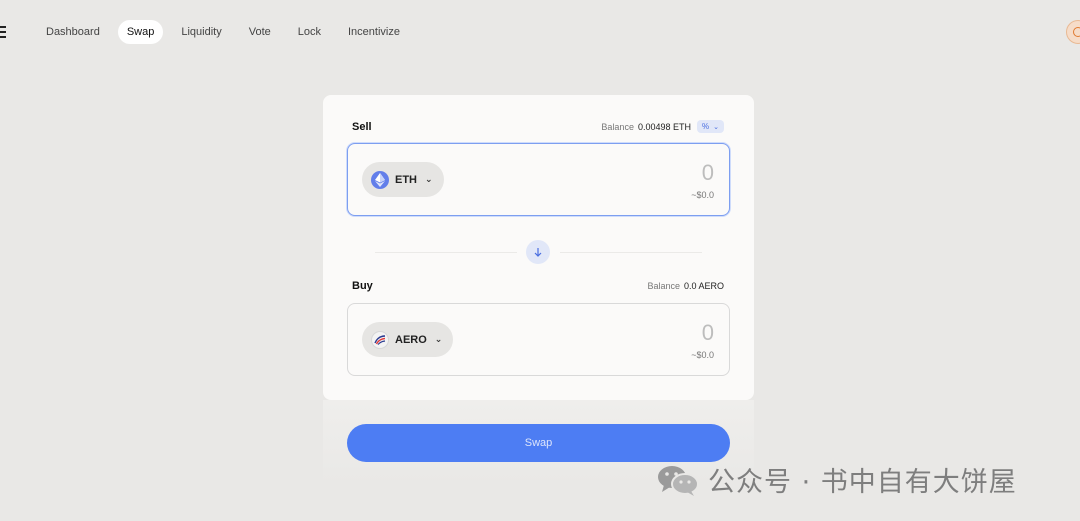 This screenshot has width=1080, height=521. I want to click on buy-token-box: AERO ⌄ 0 ~$0.0, so click(538, 339).